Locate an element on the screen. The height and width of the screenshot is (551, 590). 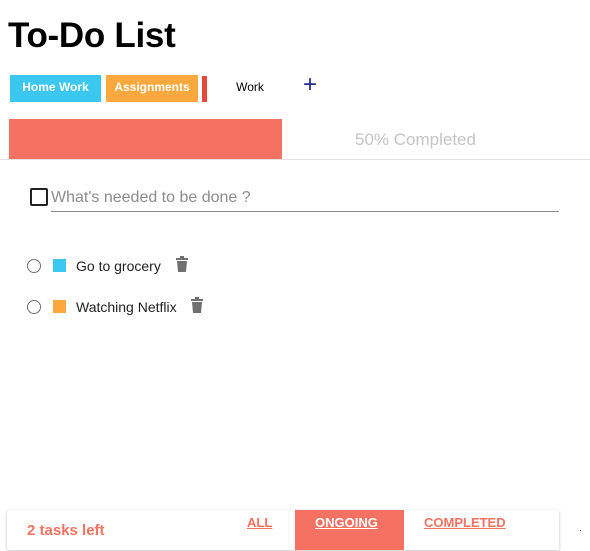
add-category-button: + is located at coordinates (310, 84).